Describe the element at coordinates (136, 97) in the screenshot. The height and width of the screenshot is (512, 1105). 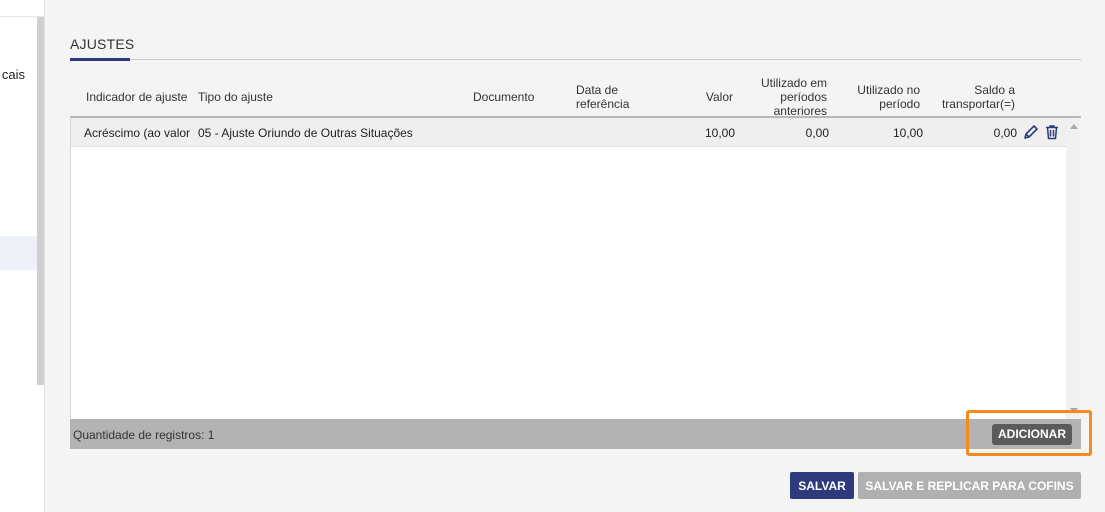
I see `column-header-indicador: Indicador de ajuste` at that location.